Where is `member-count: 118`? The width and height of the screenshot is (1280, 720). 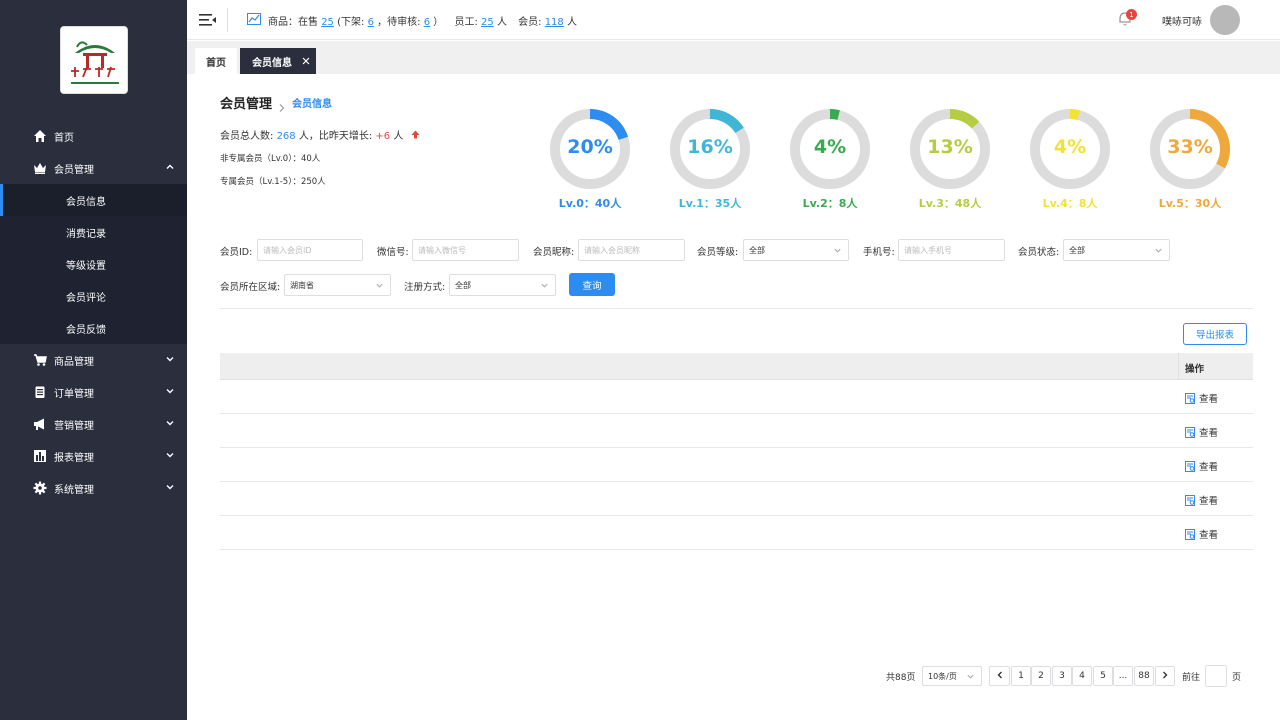 member-count: 118 is located at coordinates (554, 22).